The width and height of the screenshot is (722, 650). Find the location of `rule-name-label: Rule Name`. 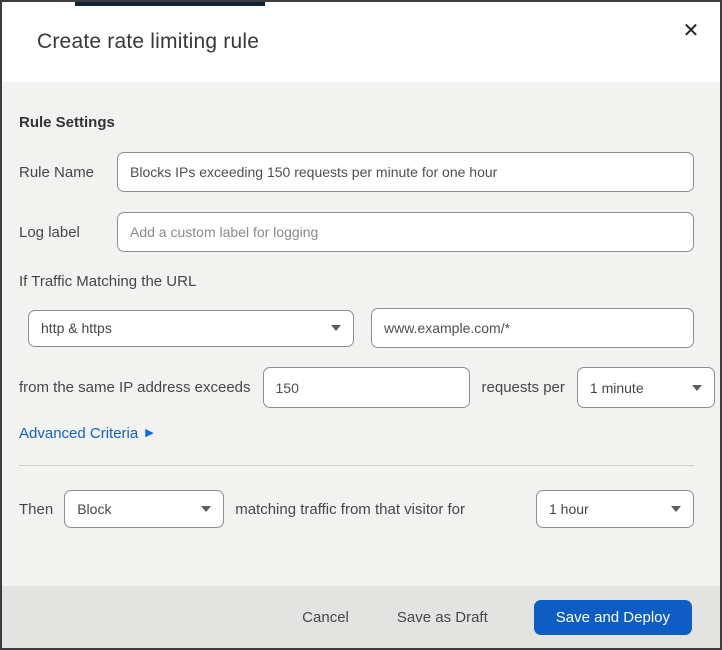

rule-name-label: Rule Name is located at coordinates (57, 172).